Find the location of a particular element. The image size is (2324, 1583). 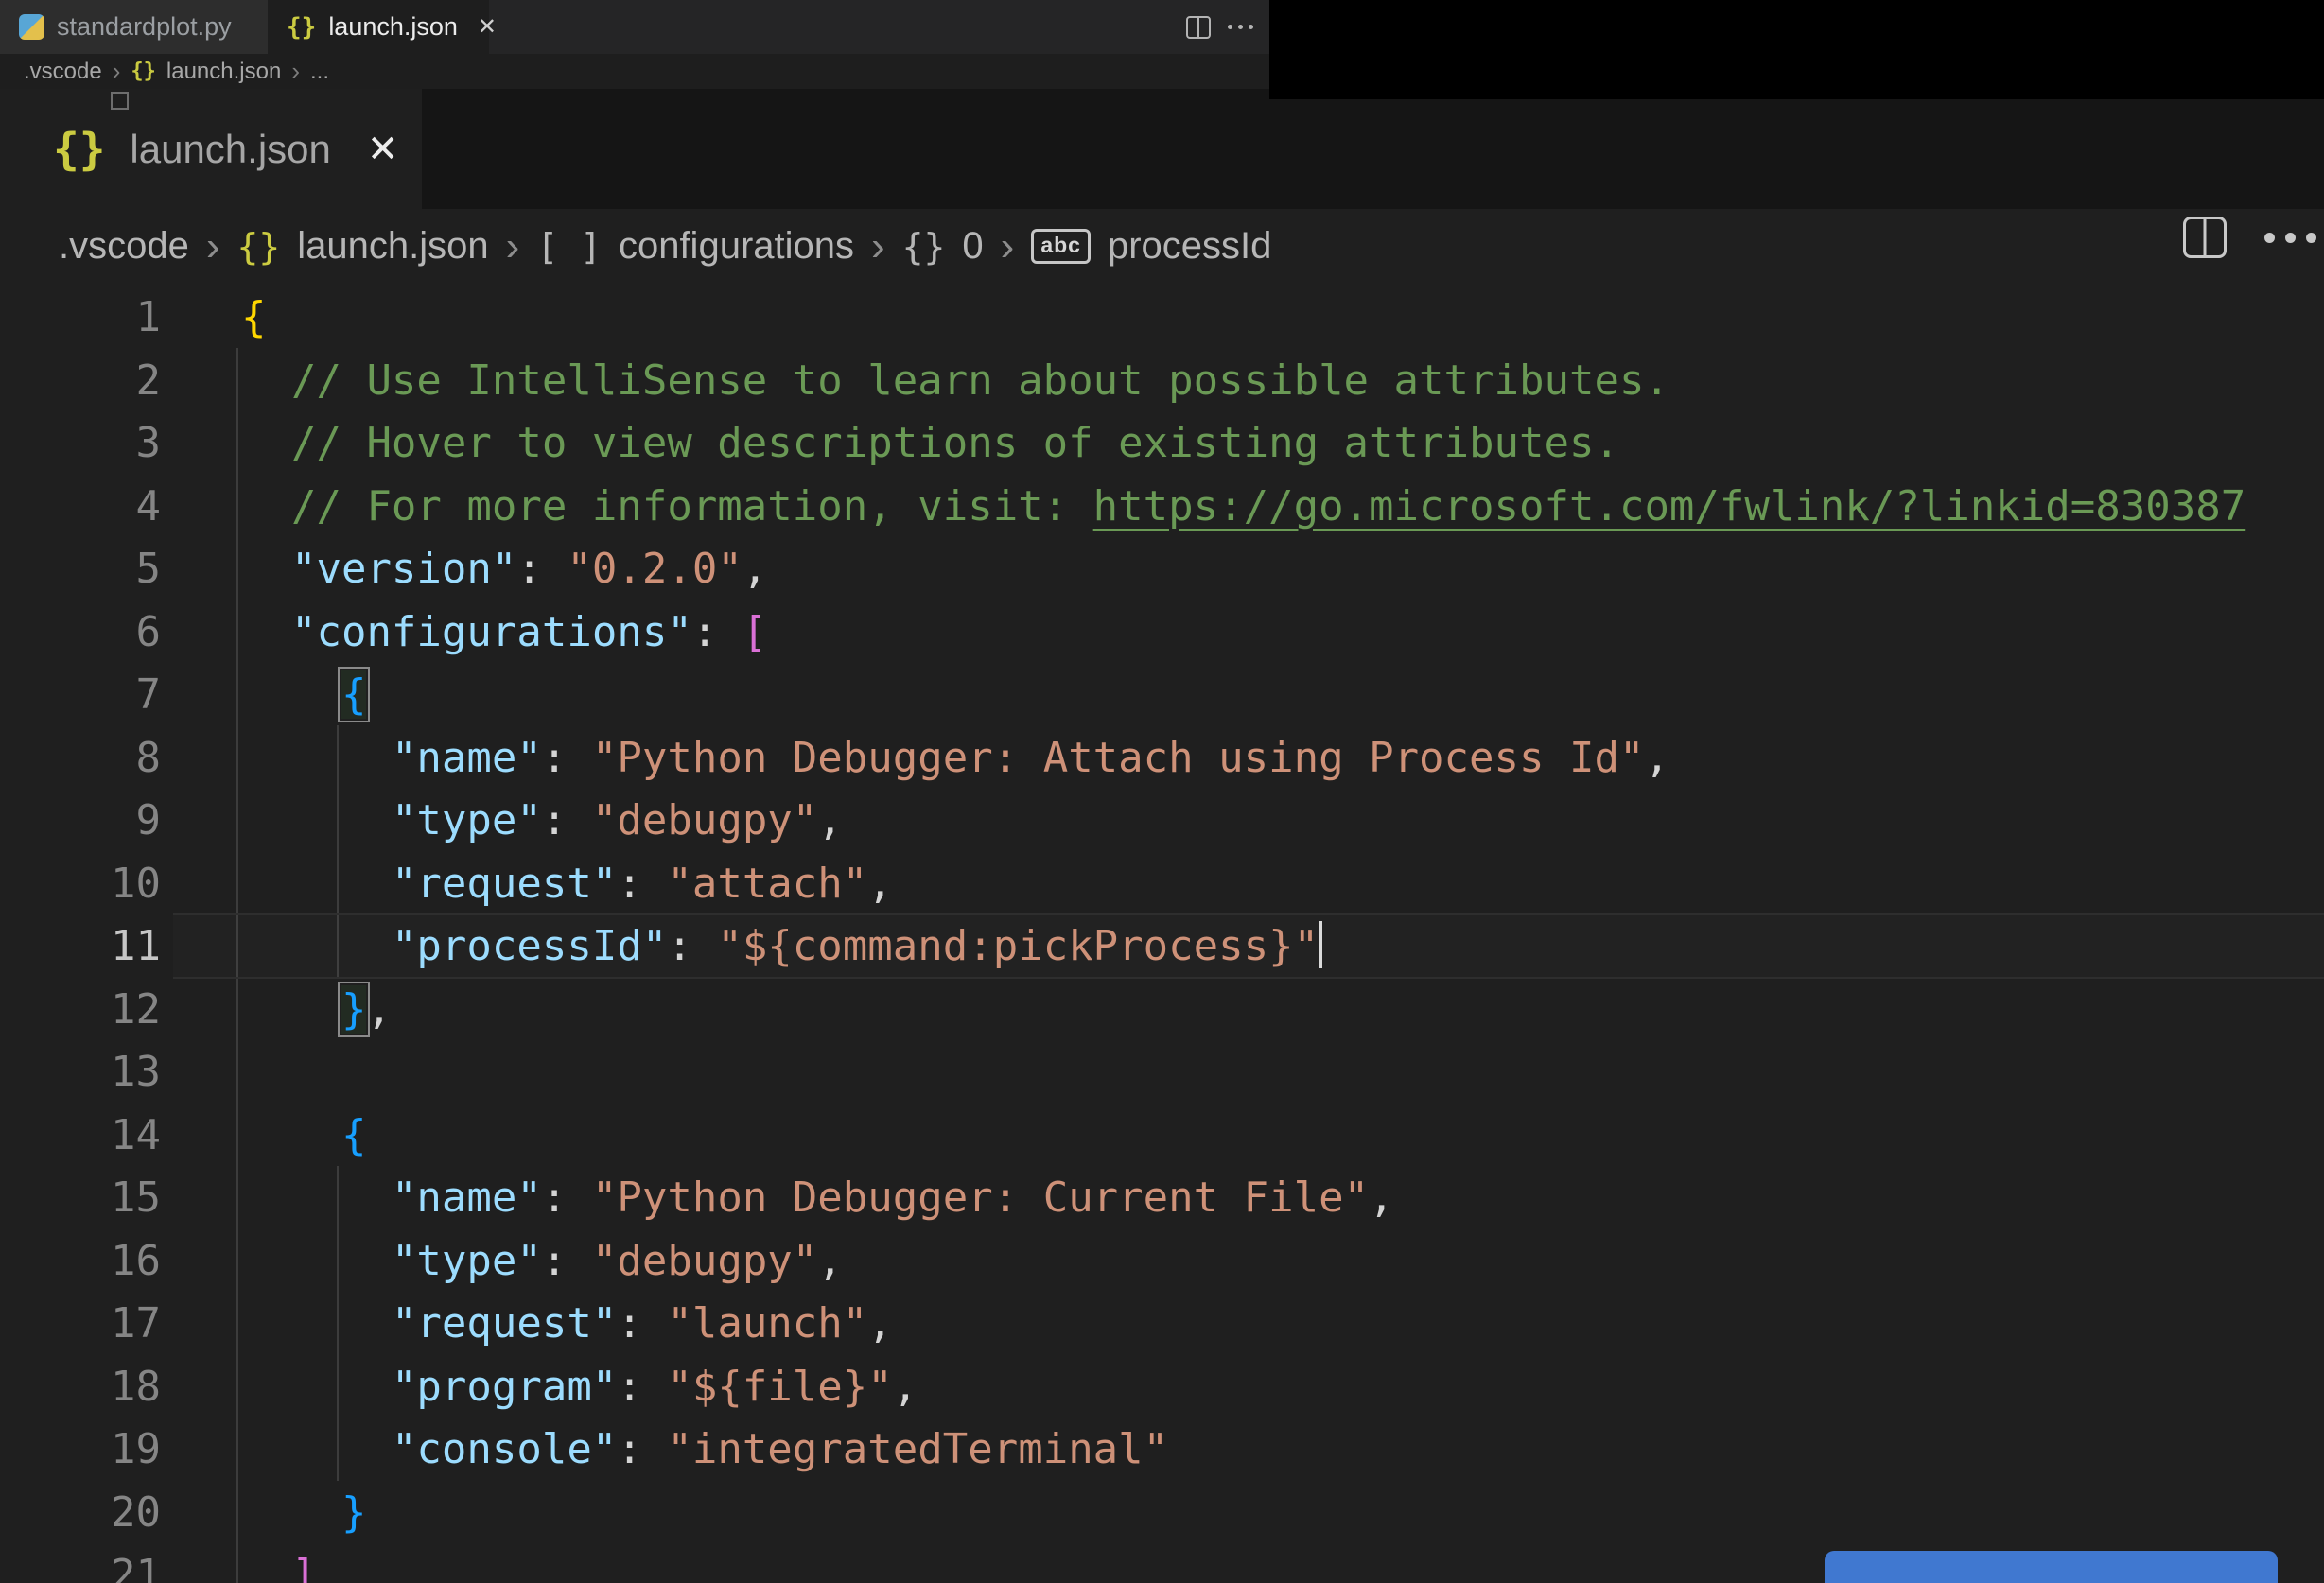

tab-label: launch.json is located at coordinates (230, 148).